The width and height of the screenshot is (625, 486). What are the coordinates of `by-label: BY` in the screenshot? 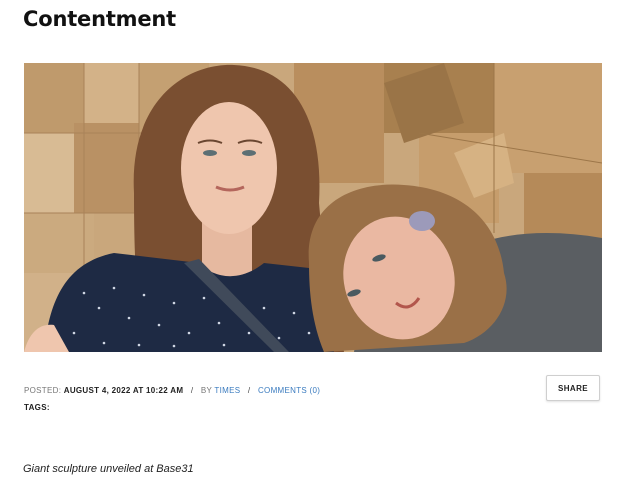 It's located at (206, 390).